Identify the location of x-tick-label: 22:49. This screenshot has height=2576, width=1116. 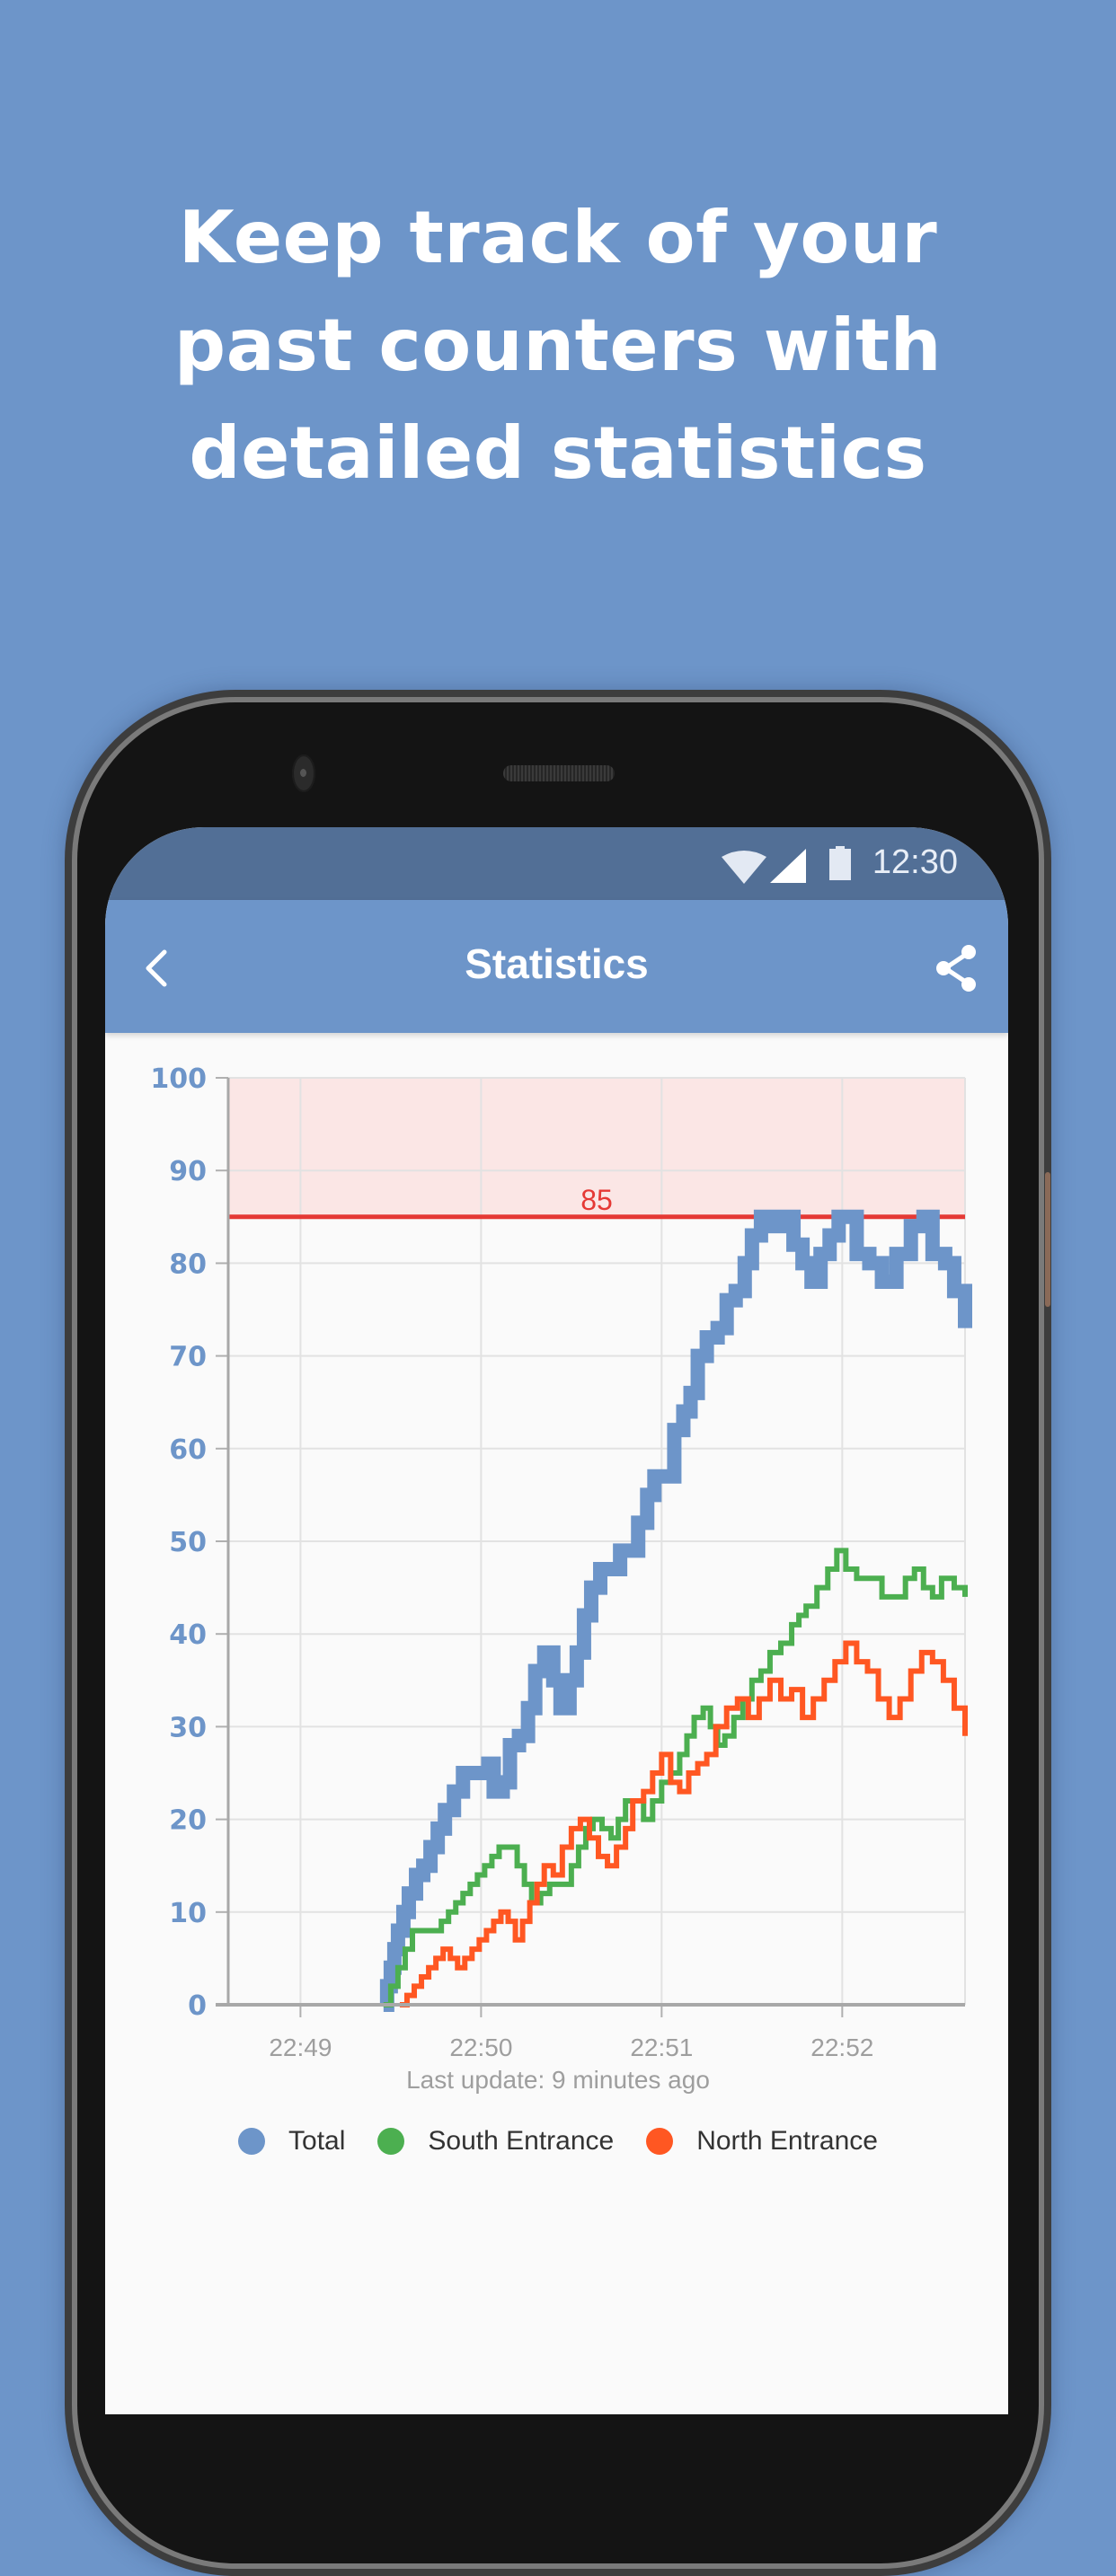
(300, 2047).